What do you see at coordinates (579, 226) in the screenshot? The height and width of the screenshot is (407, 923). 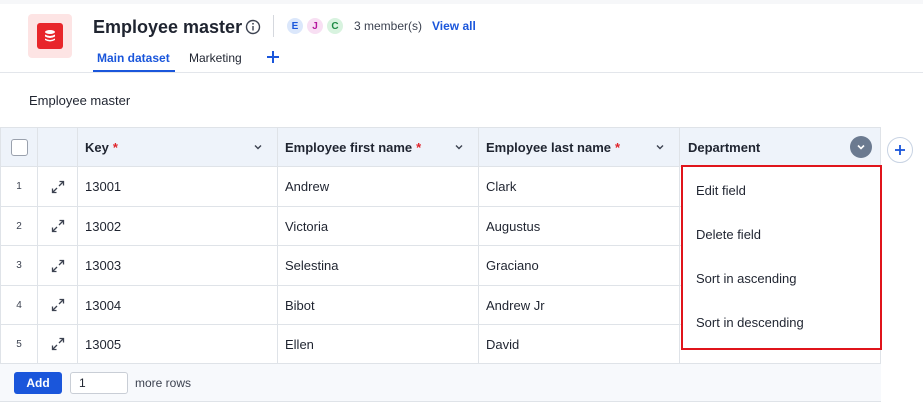 I see `table-cell-last-name: Augustus` at bounding box center [579, 226].